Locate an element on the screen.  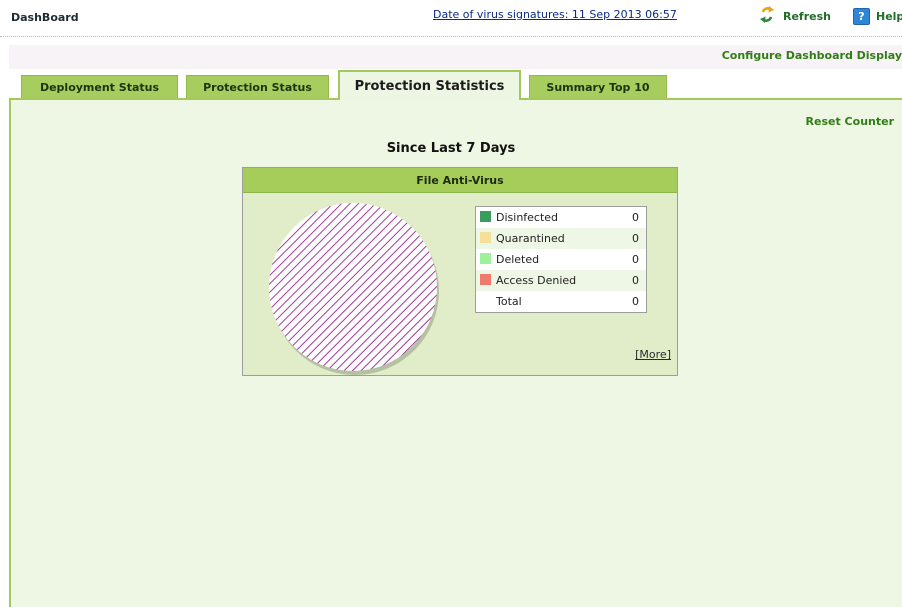
legend-row-deleted: Deleted 0 is located at coordinates (561, 259).